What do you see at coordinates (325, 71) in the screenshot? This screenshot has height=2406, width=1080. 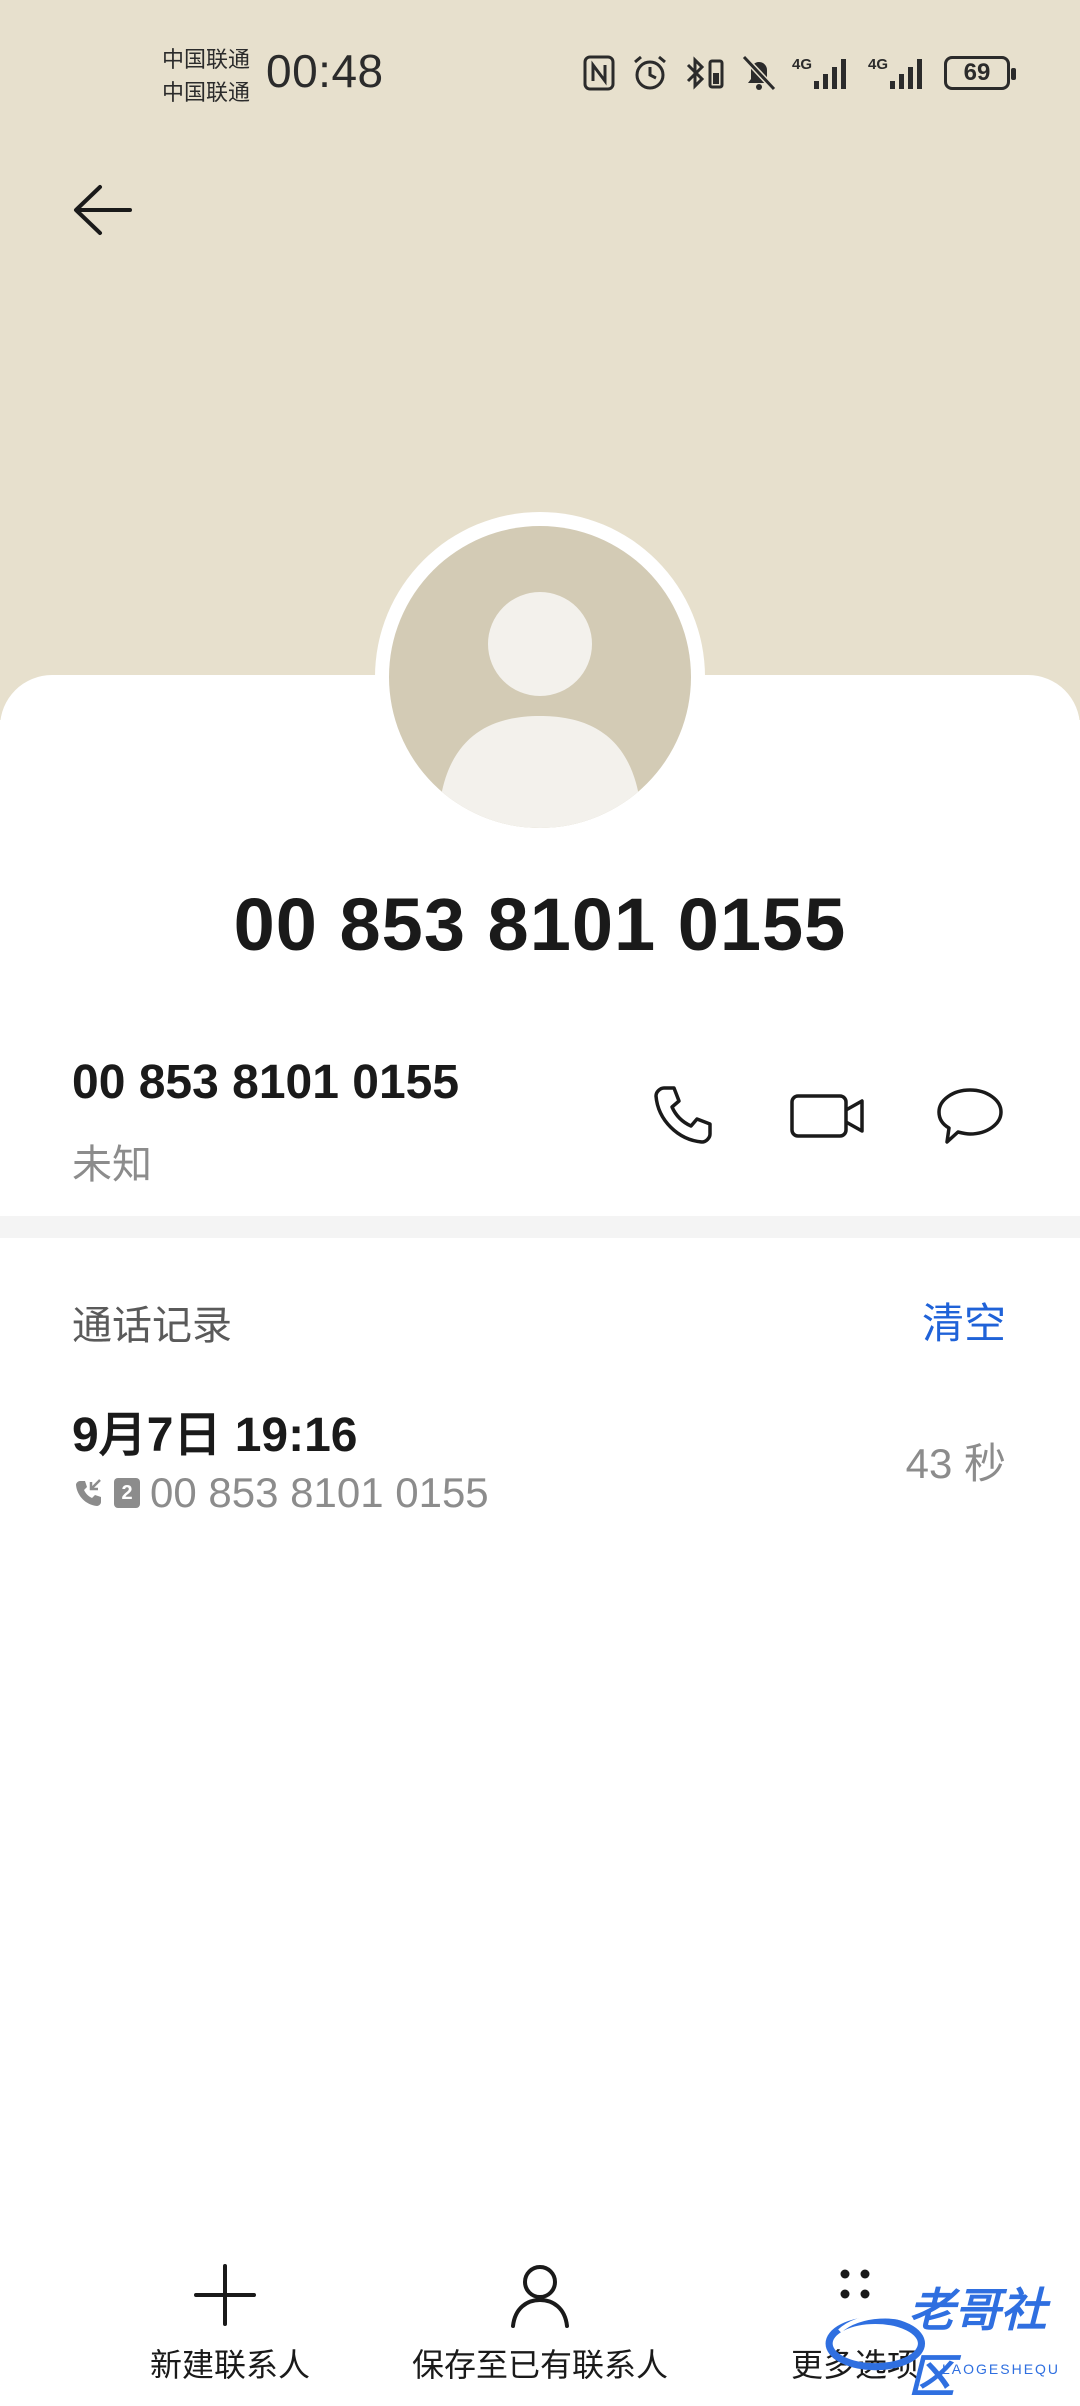 I see `status-time: 00:48` at bounding box center [325, 71].